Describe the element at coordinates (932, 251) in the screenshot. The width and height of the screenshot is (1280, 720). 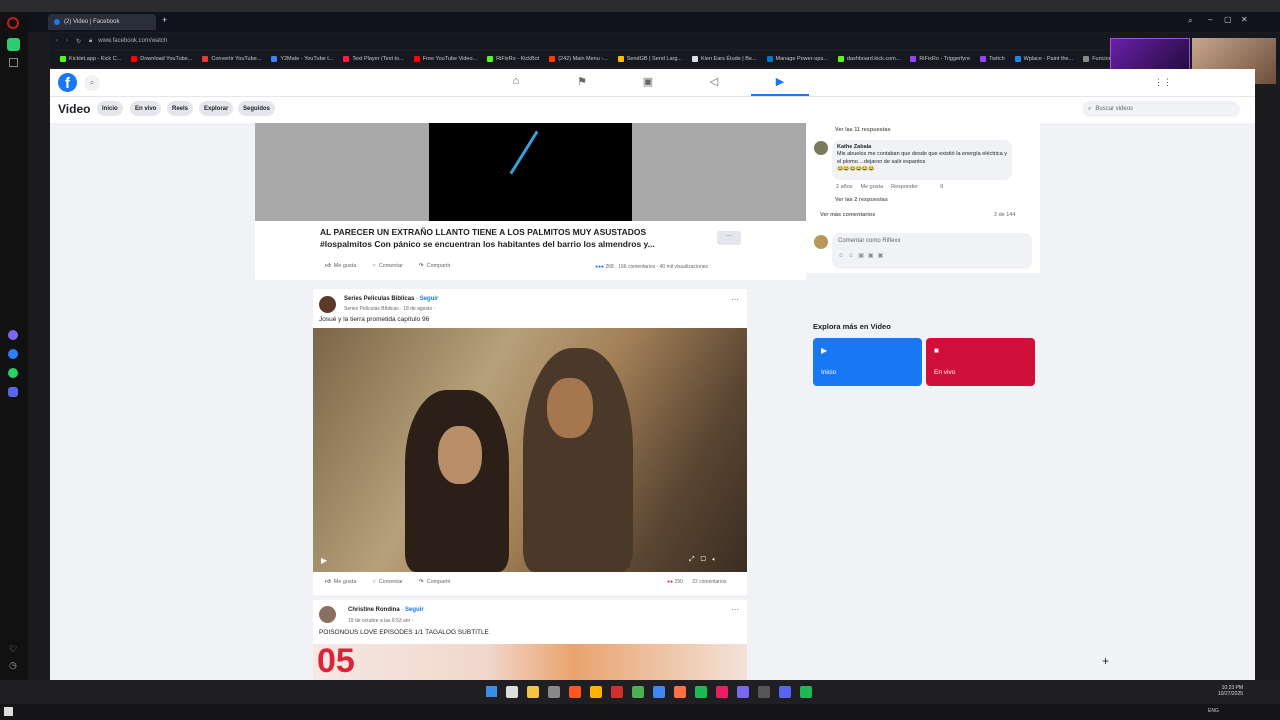
I see `comment-input: Comentar como Rifiexx ☺☺▣▣▣` at that location.